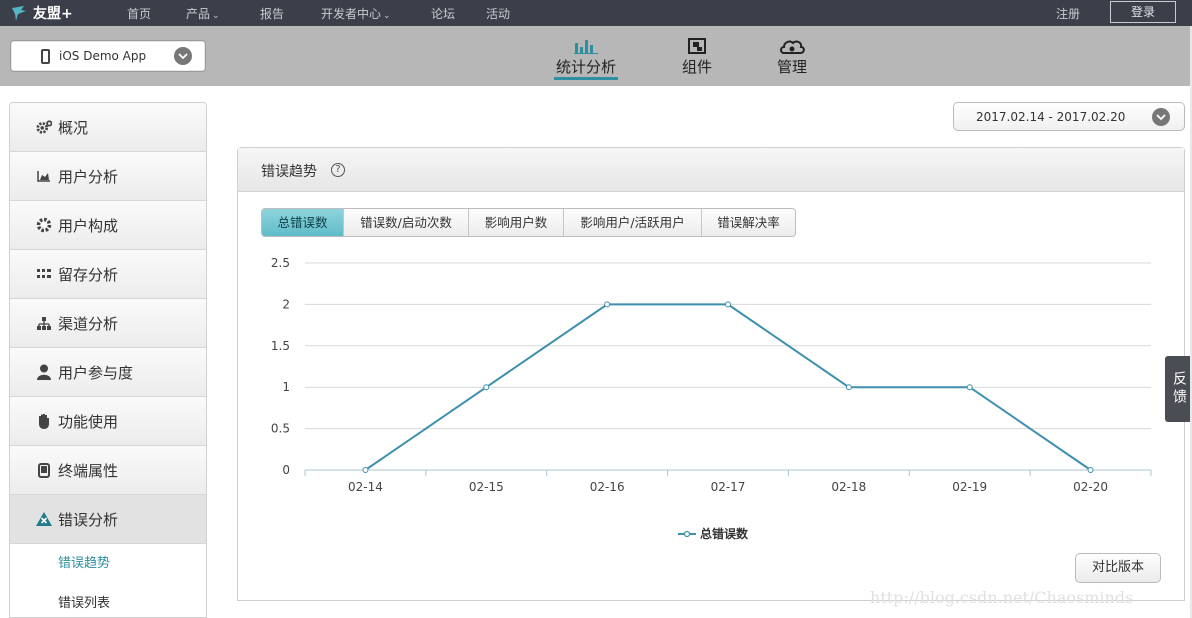 The height and width of the screenshot is (618, 1192). I want to click on panel-header: 错误趋势 ?, so click(711, 170).